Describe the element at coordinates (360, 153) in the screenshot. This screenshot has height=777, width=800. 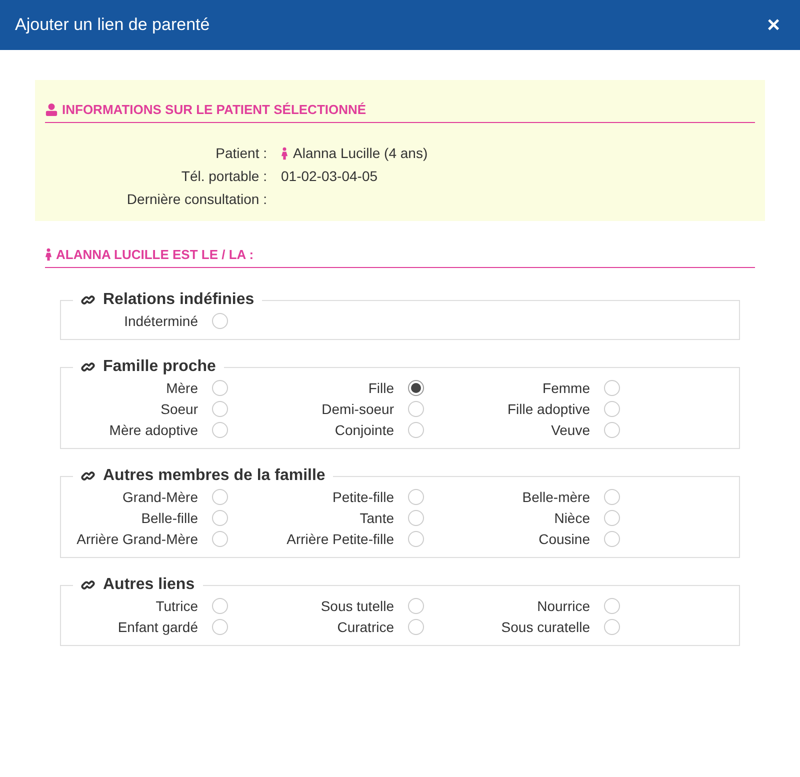
I see `field-value: Alanna Lucille (4 ans)` at that location.